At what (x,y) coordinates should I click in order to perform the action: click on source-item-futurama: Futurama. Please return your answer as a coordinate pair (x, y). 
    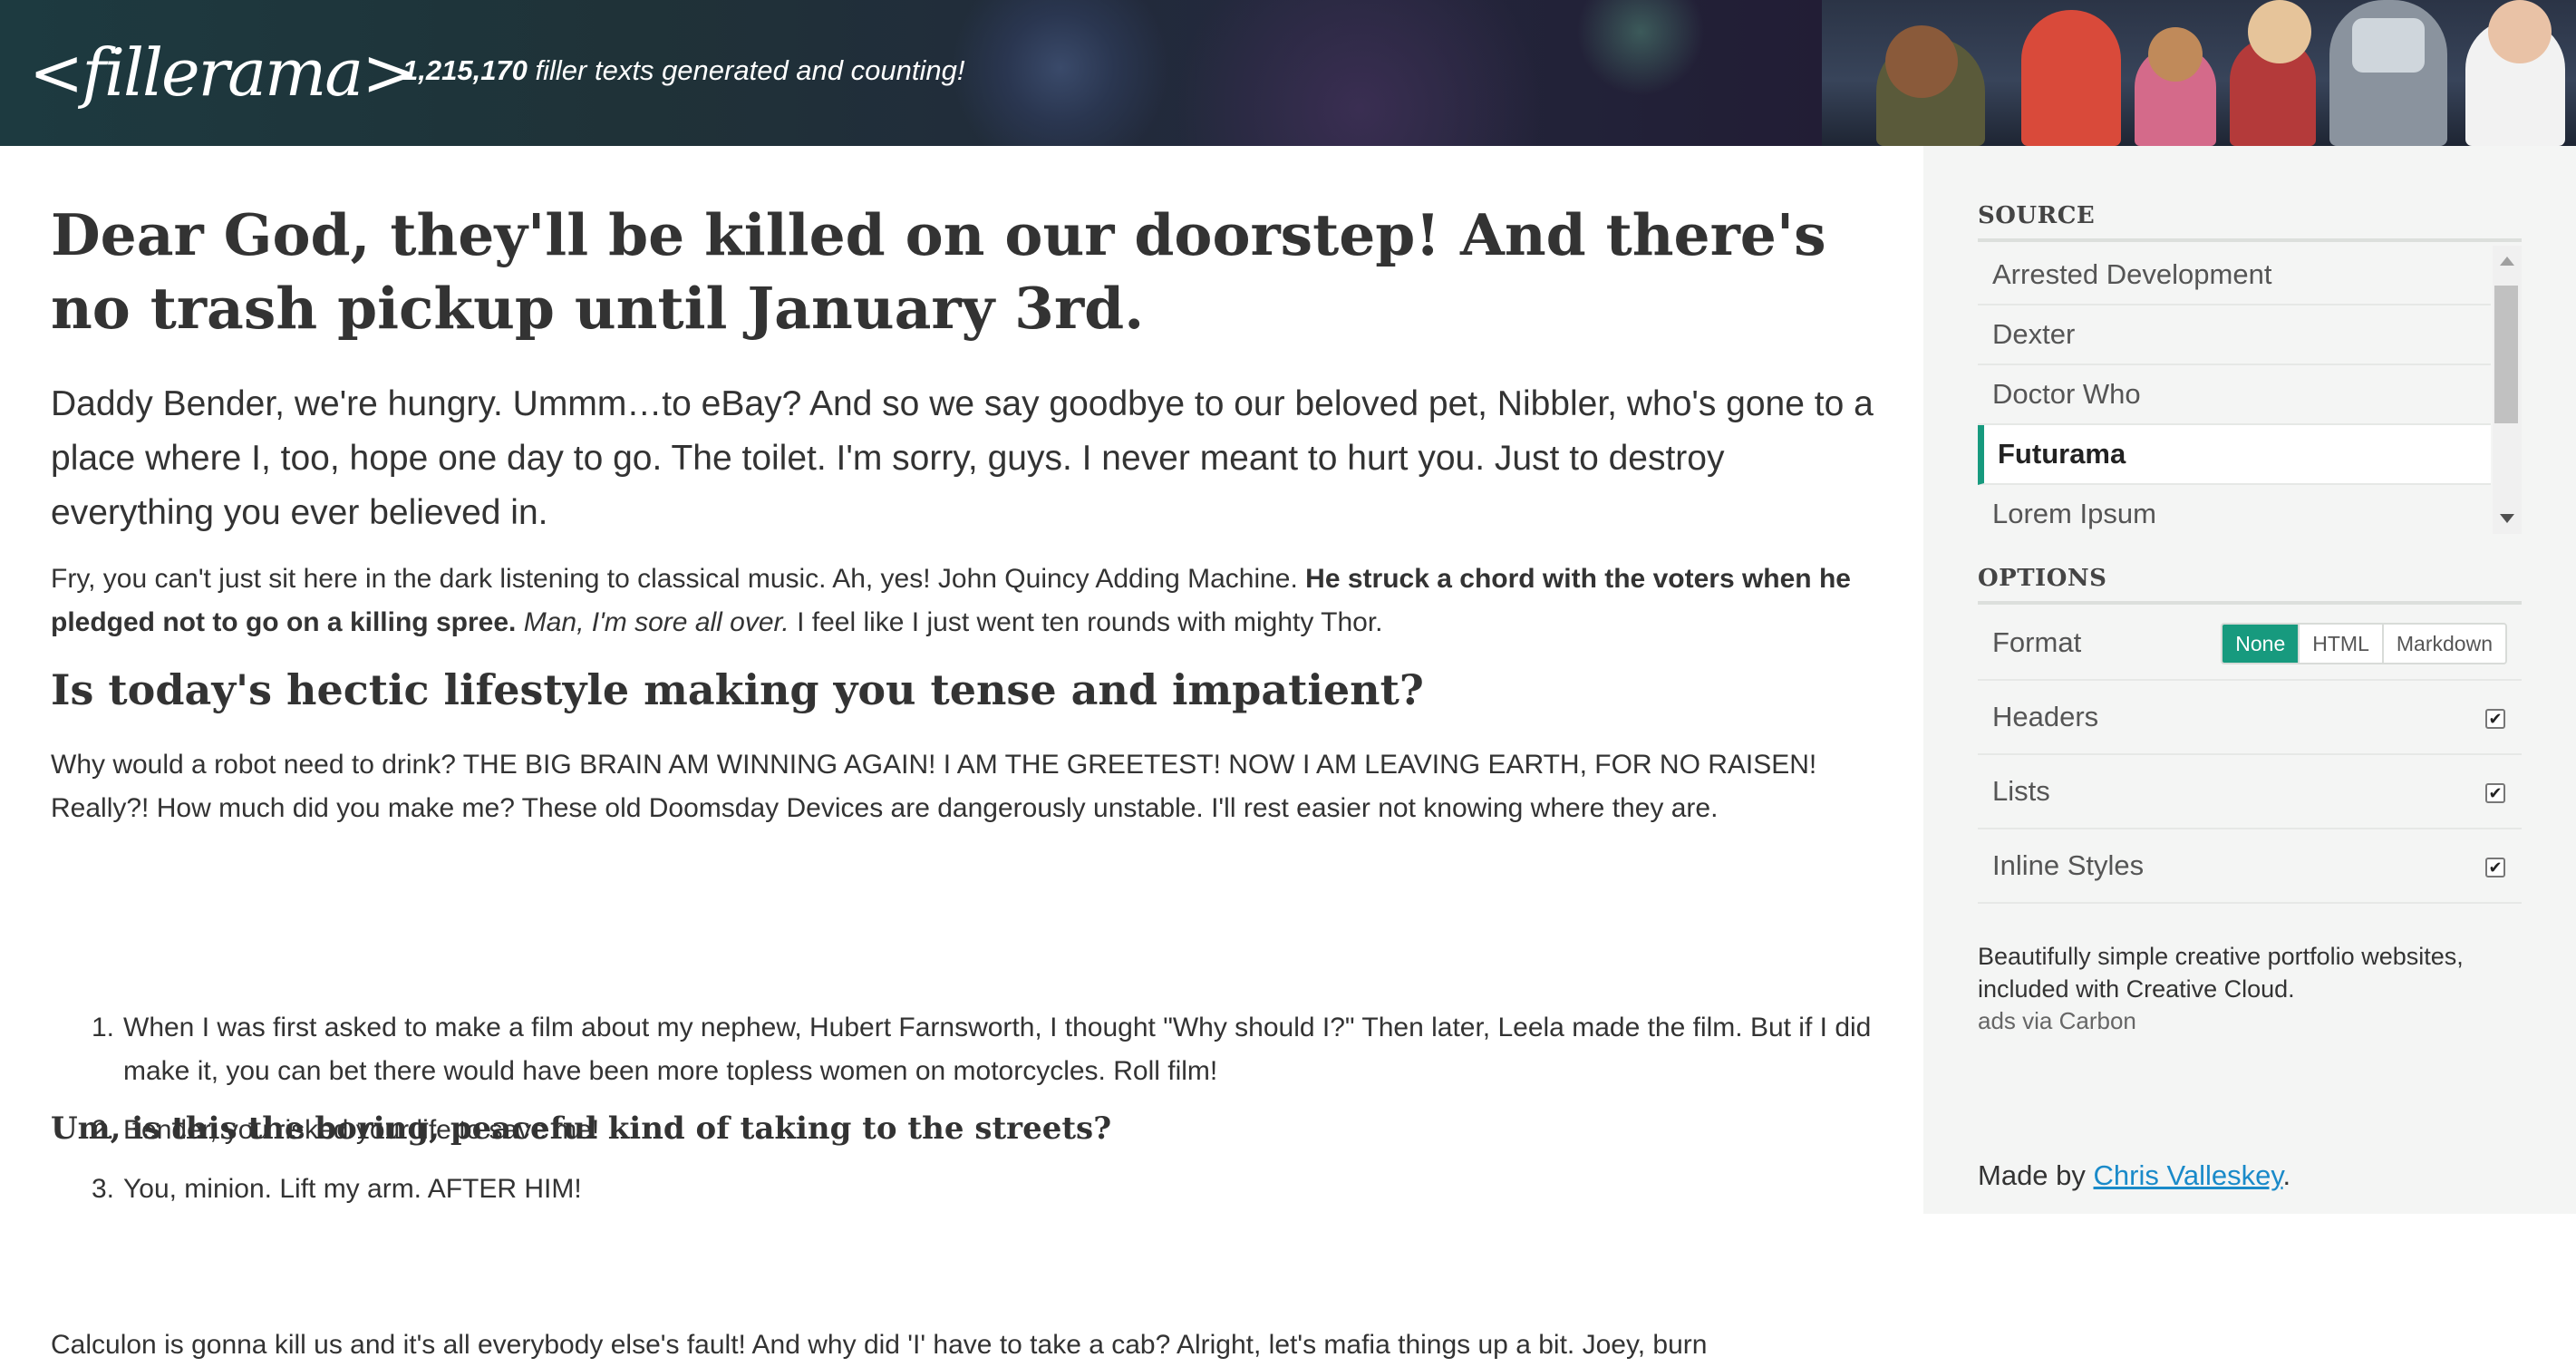
    Looking at the image, I should click on (2234, 455).